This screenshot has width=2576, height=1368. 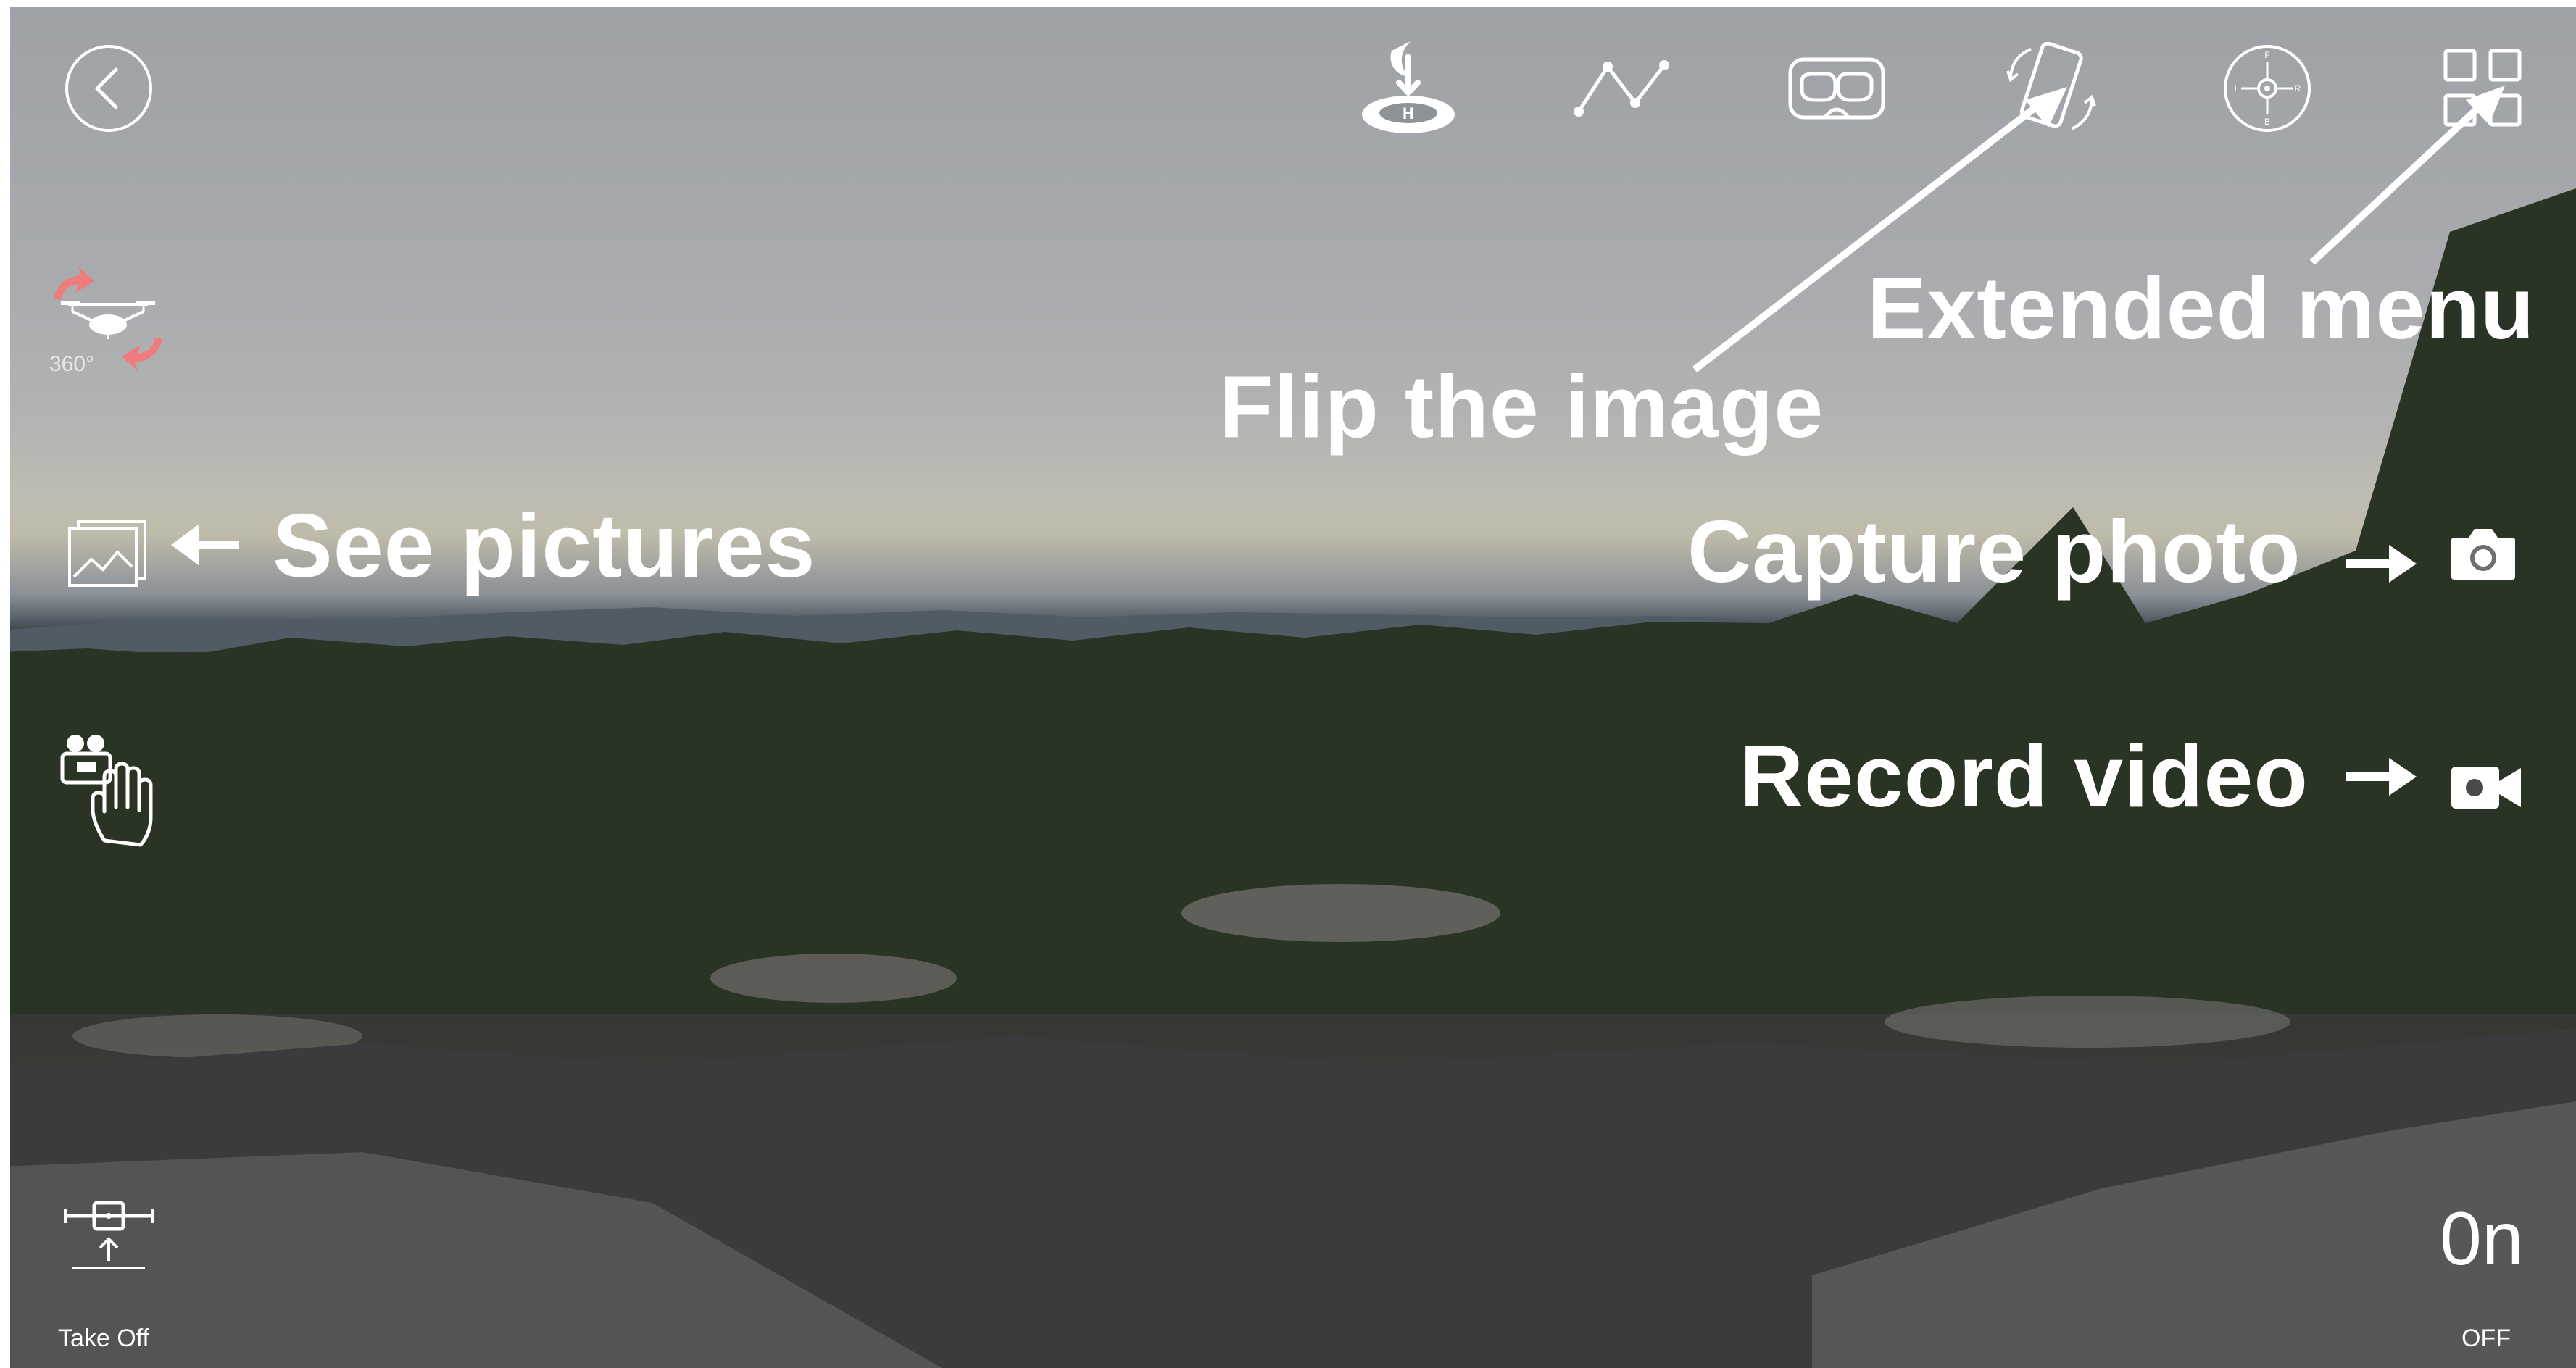 I want to click on back-icon, so click(x=108, y=88).